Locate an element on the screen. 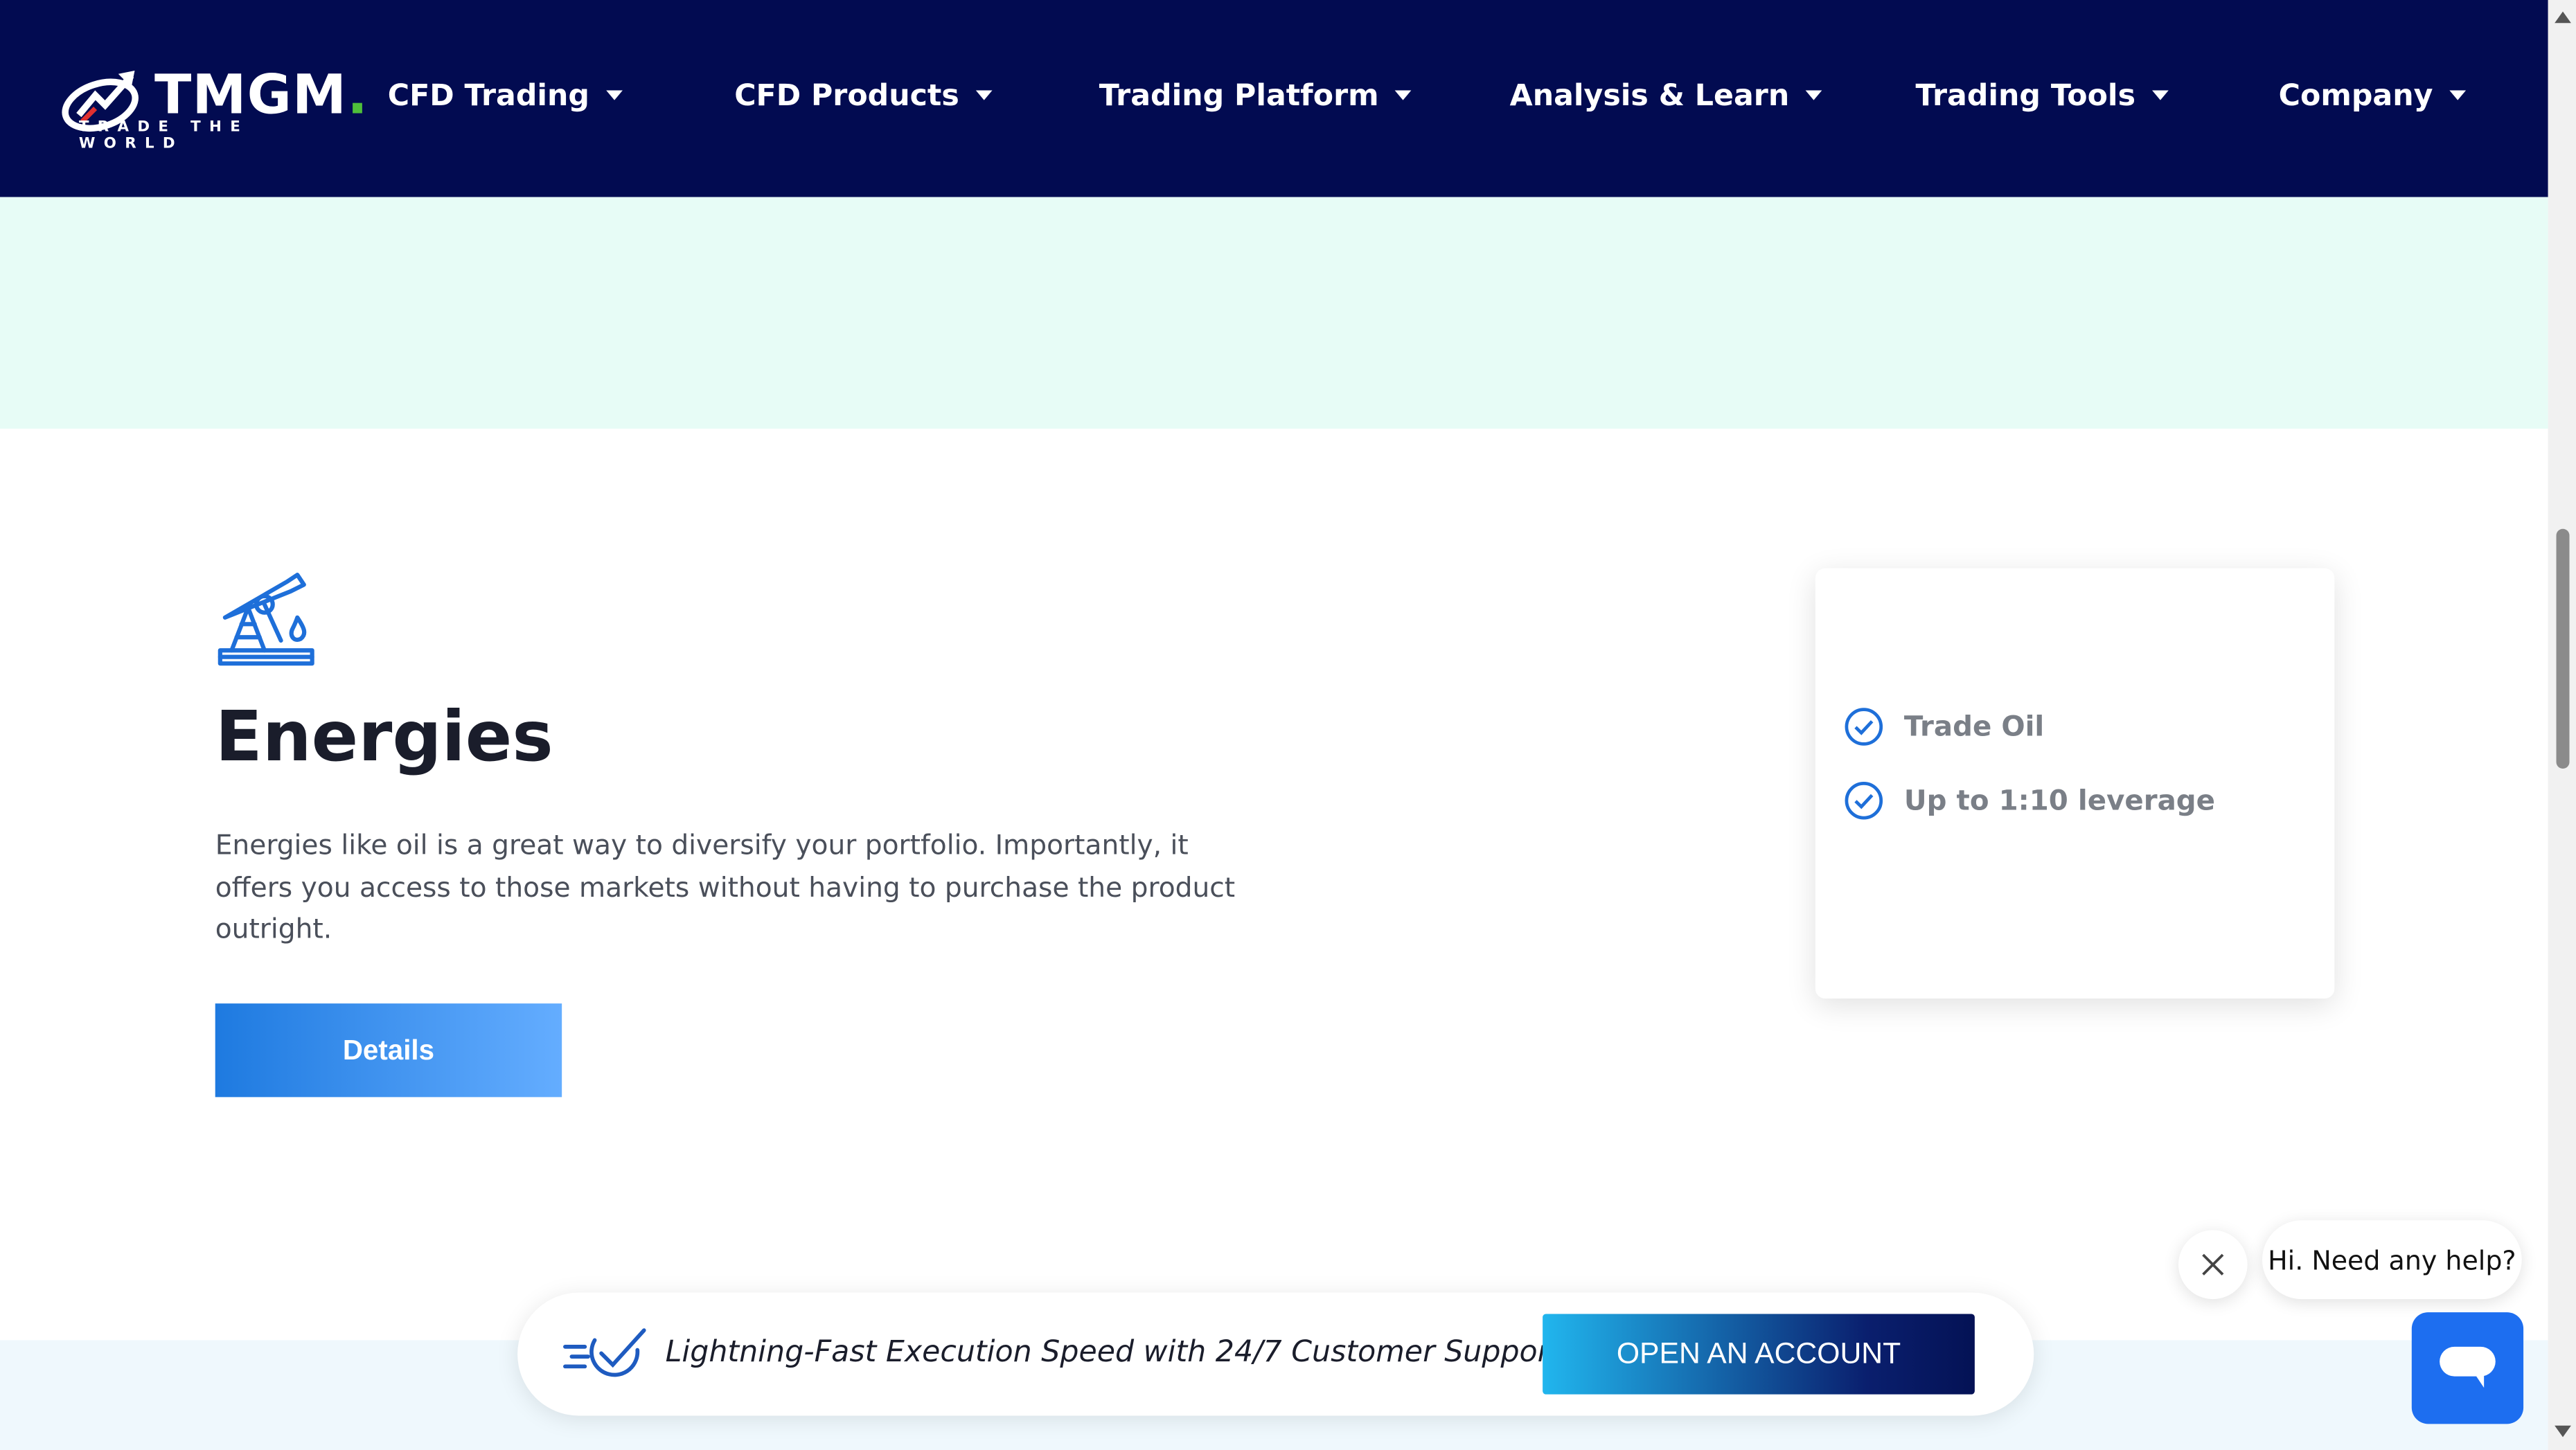  feature-item: Up to 1:10 leverage is located at coordinates (2029, 801).